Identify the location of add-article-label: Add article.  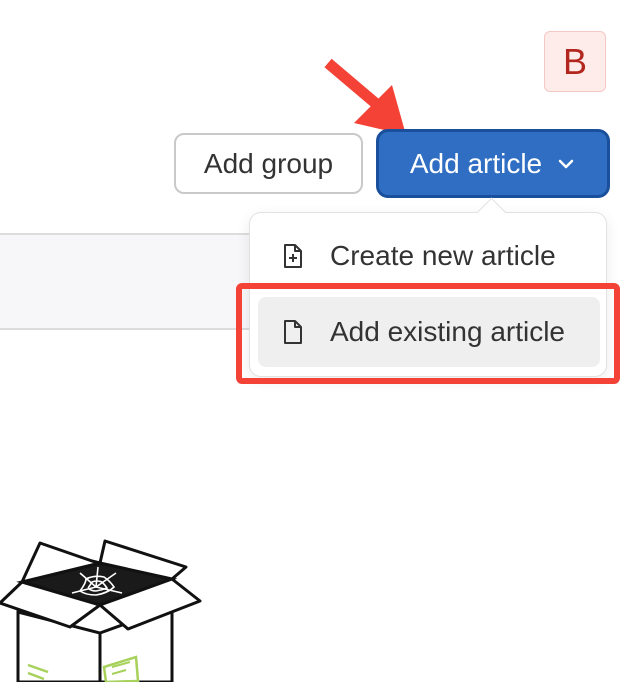
(476, 163).